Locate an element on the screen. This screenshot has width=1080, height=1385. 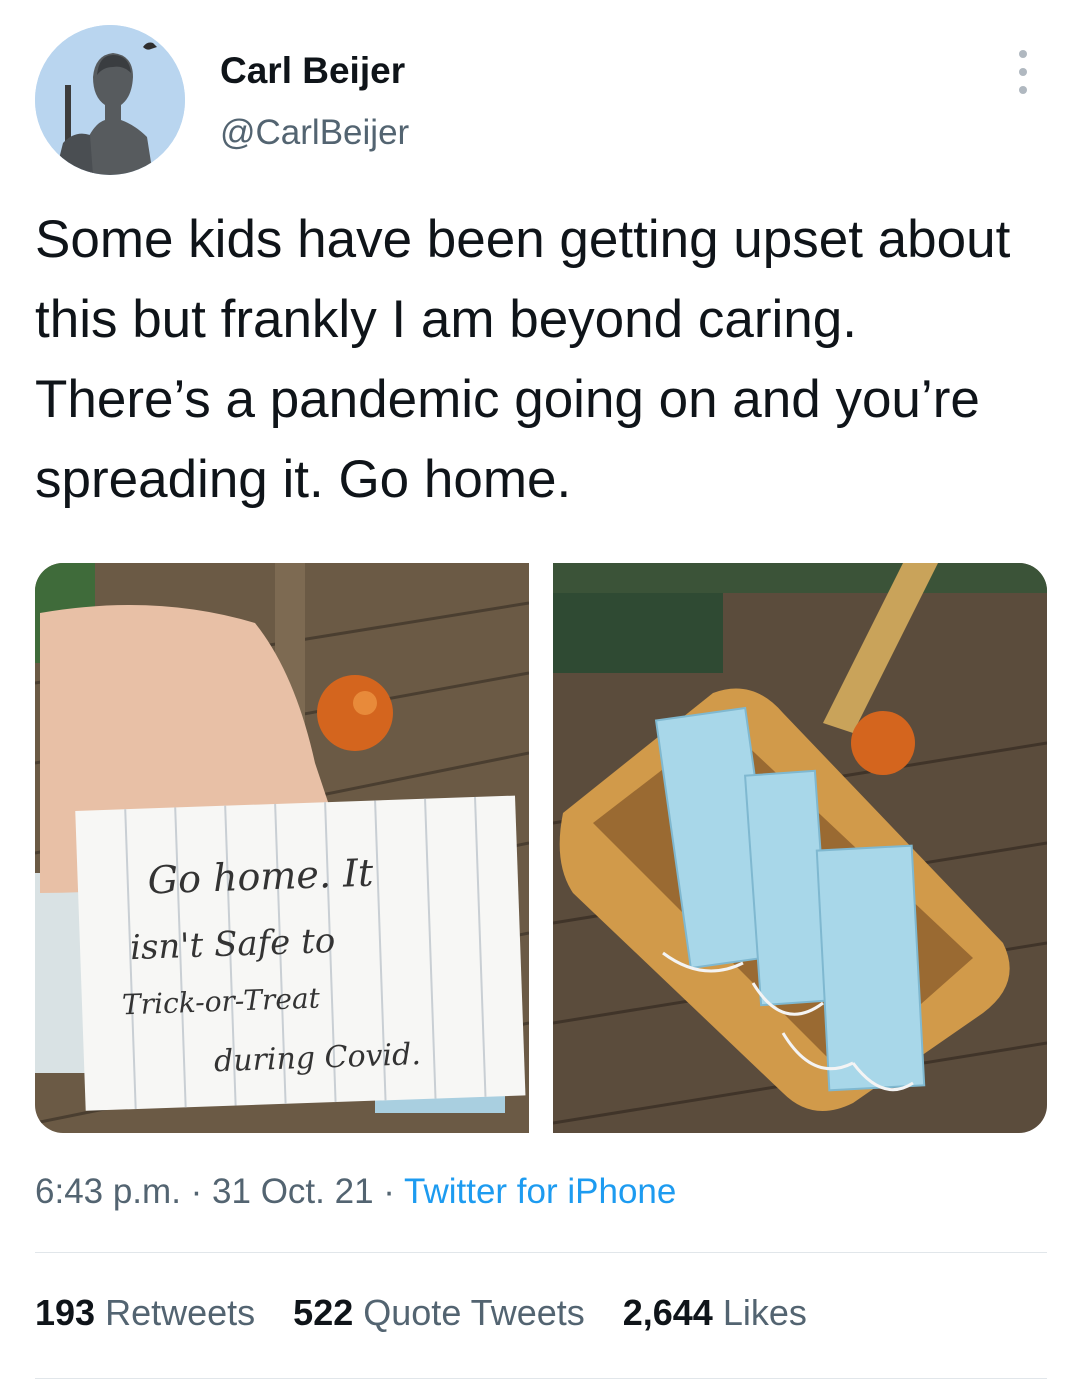
quote-tweets-count: 522 is located at coordinates (323, 1312).